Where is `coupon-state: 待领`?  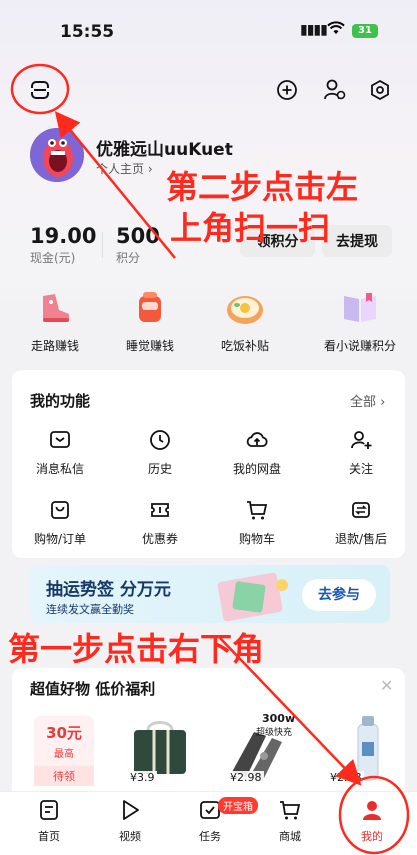
coupon-state: 待领 is located at coordinates (64, 776).